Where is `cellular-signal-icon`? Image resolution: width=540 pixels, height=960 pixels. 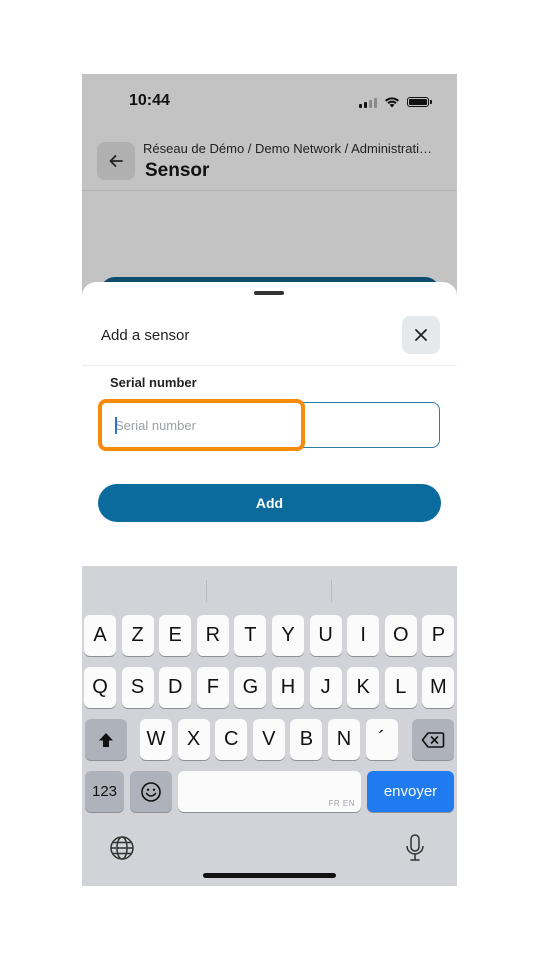 cellular-signal-icon is located at coordinates (368, 102).